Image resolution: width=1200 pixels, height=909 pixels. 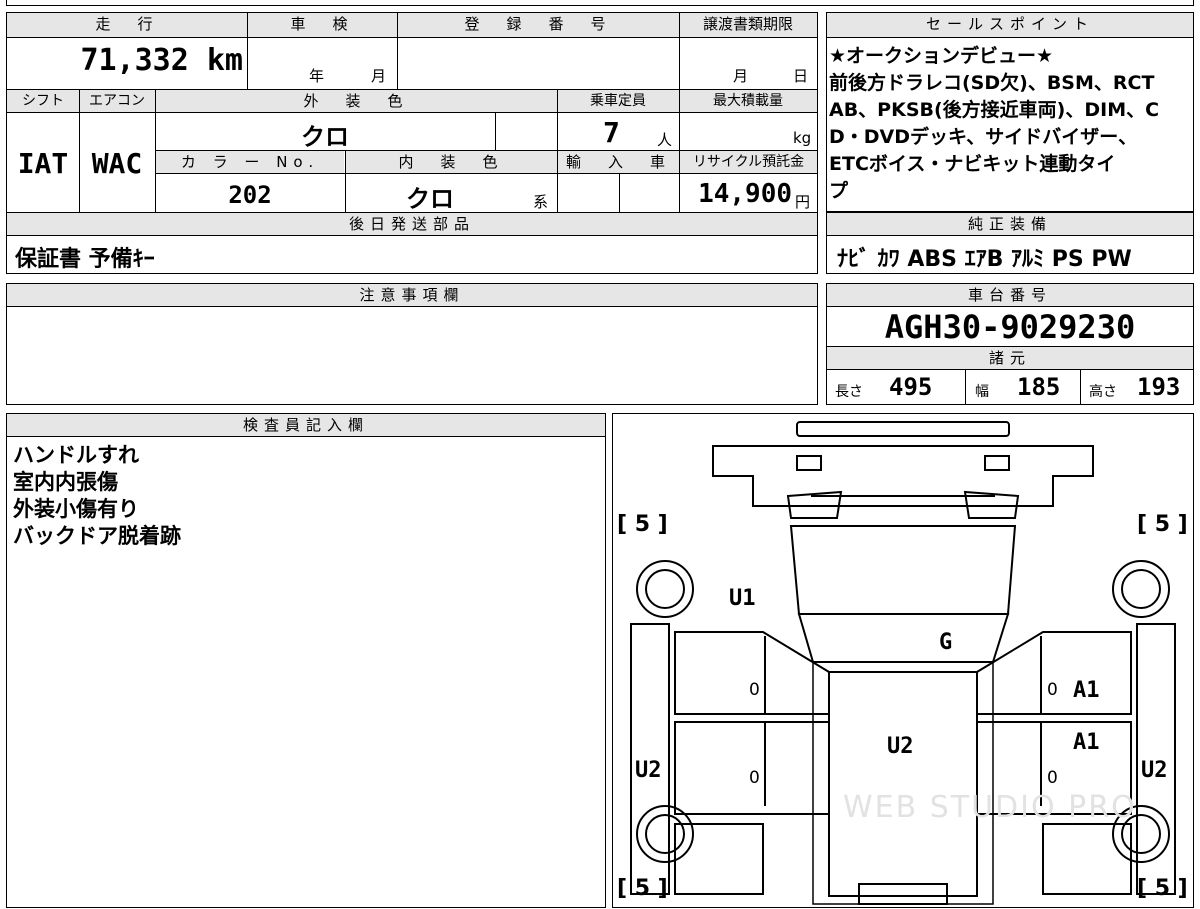 I want to click on mileage-header: 走 行, so click(x=127, y=25).